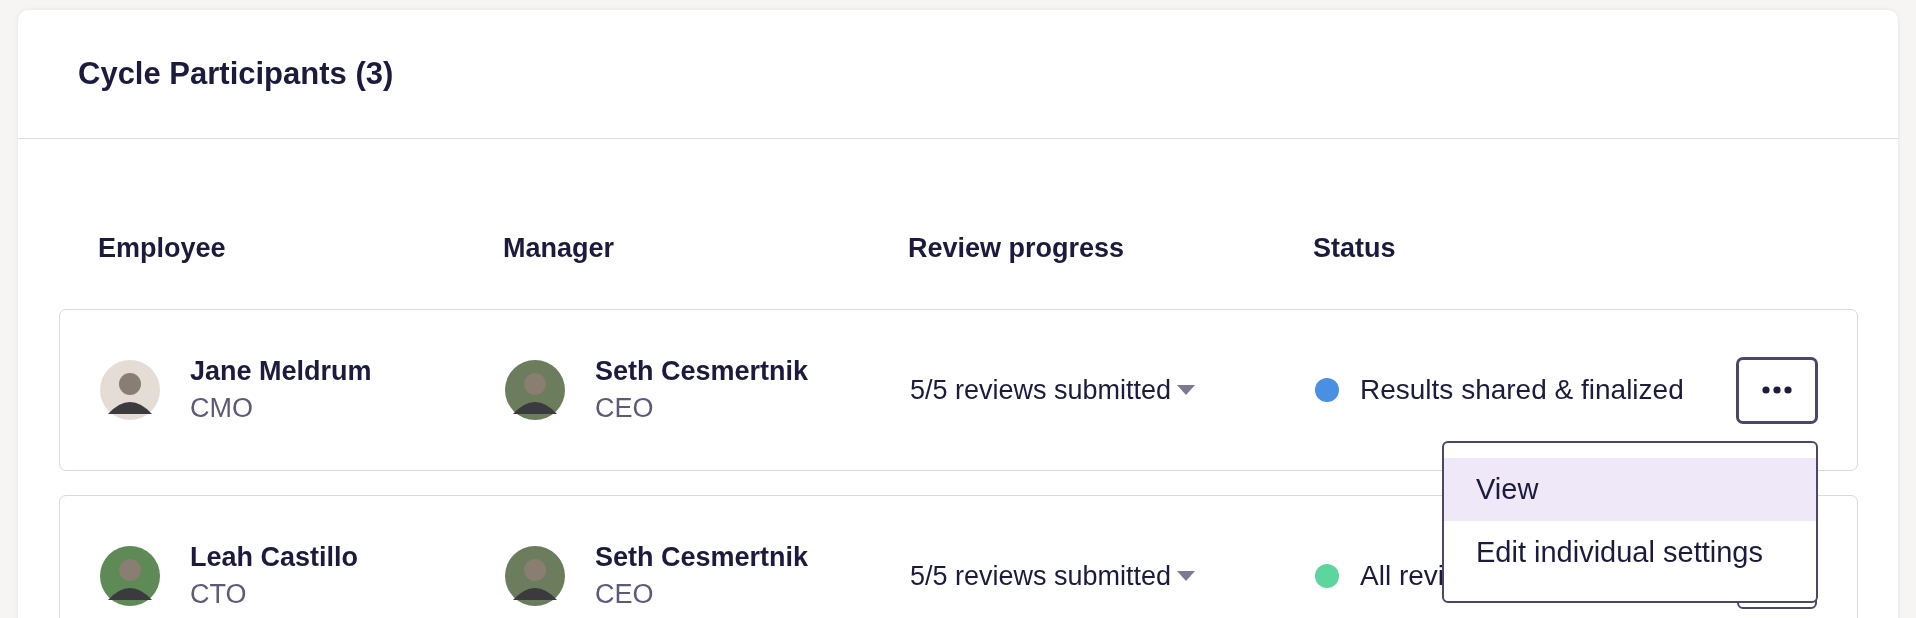  Describe the element at coordinates (1402, 576) in the screenshot. I see `status-text: All revi` at that location.